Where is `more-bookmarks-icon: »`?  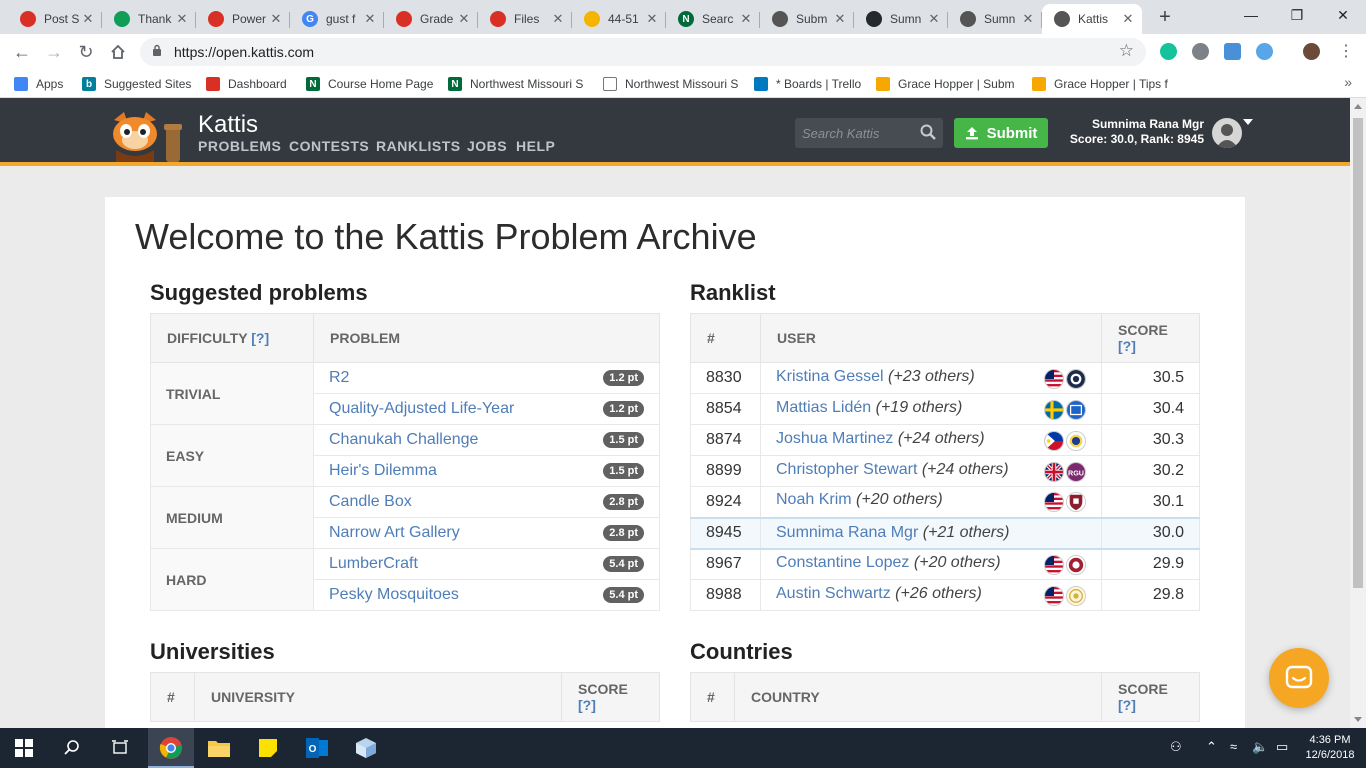 more-bookmarks-icon: » is located at coordinates (1348, 82).